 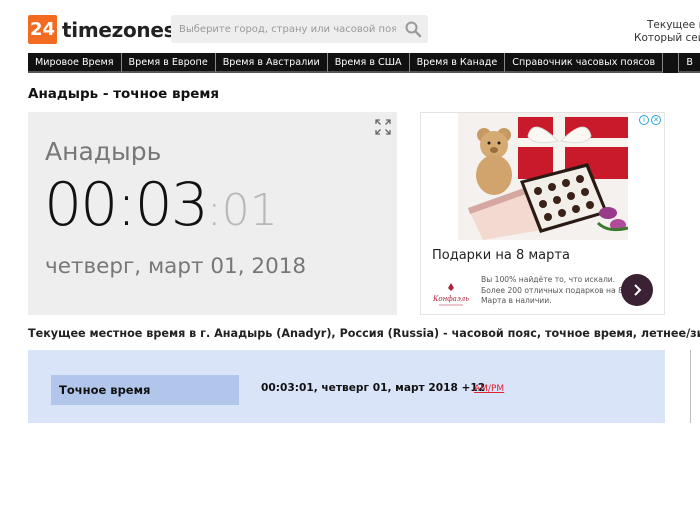 What do you see at coordinates (42, 29) in the screenshot?
I see `logo-badge: 24` at bounding box center [42, 29].